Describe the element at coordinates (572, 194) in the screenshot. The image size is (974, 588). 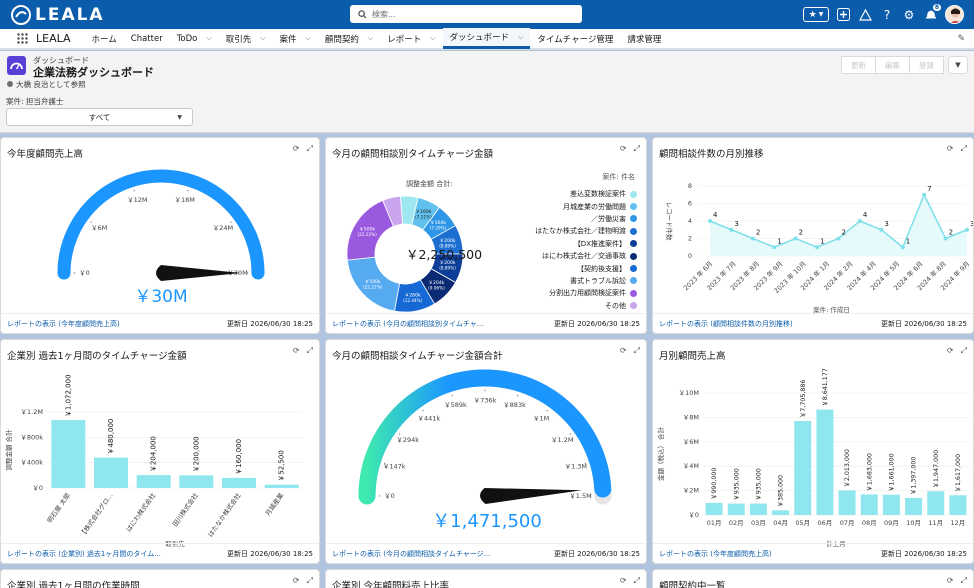
I see `legend-item: 差込変数検証案件` at that location.